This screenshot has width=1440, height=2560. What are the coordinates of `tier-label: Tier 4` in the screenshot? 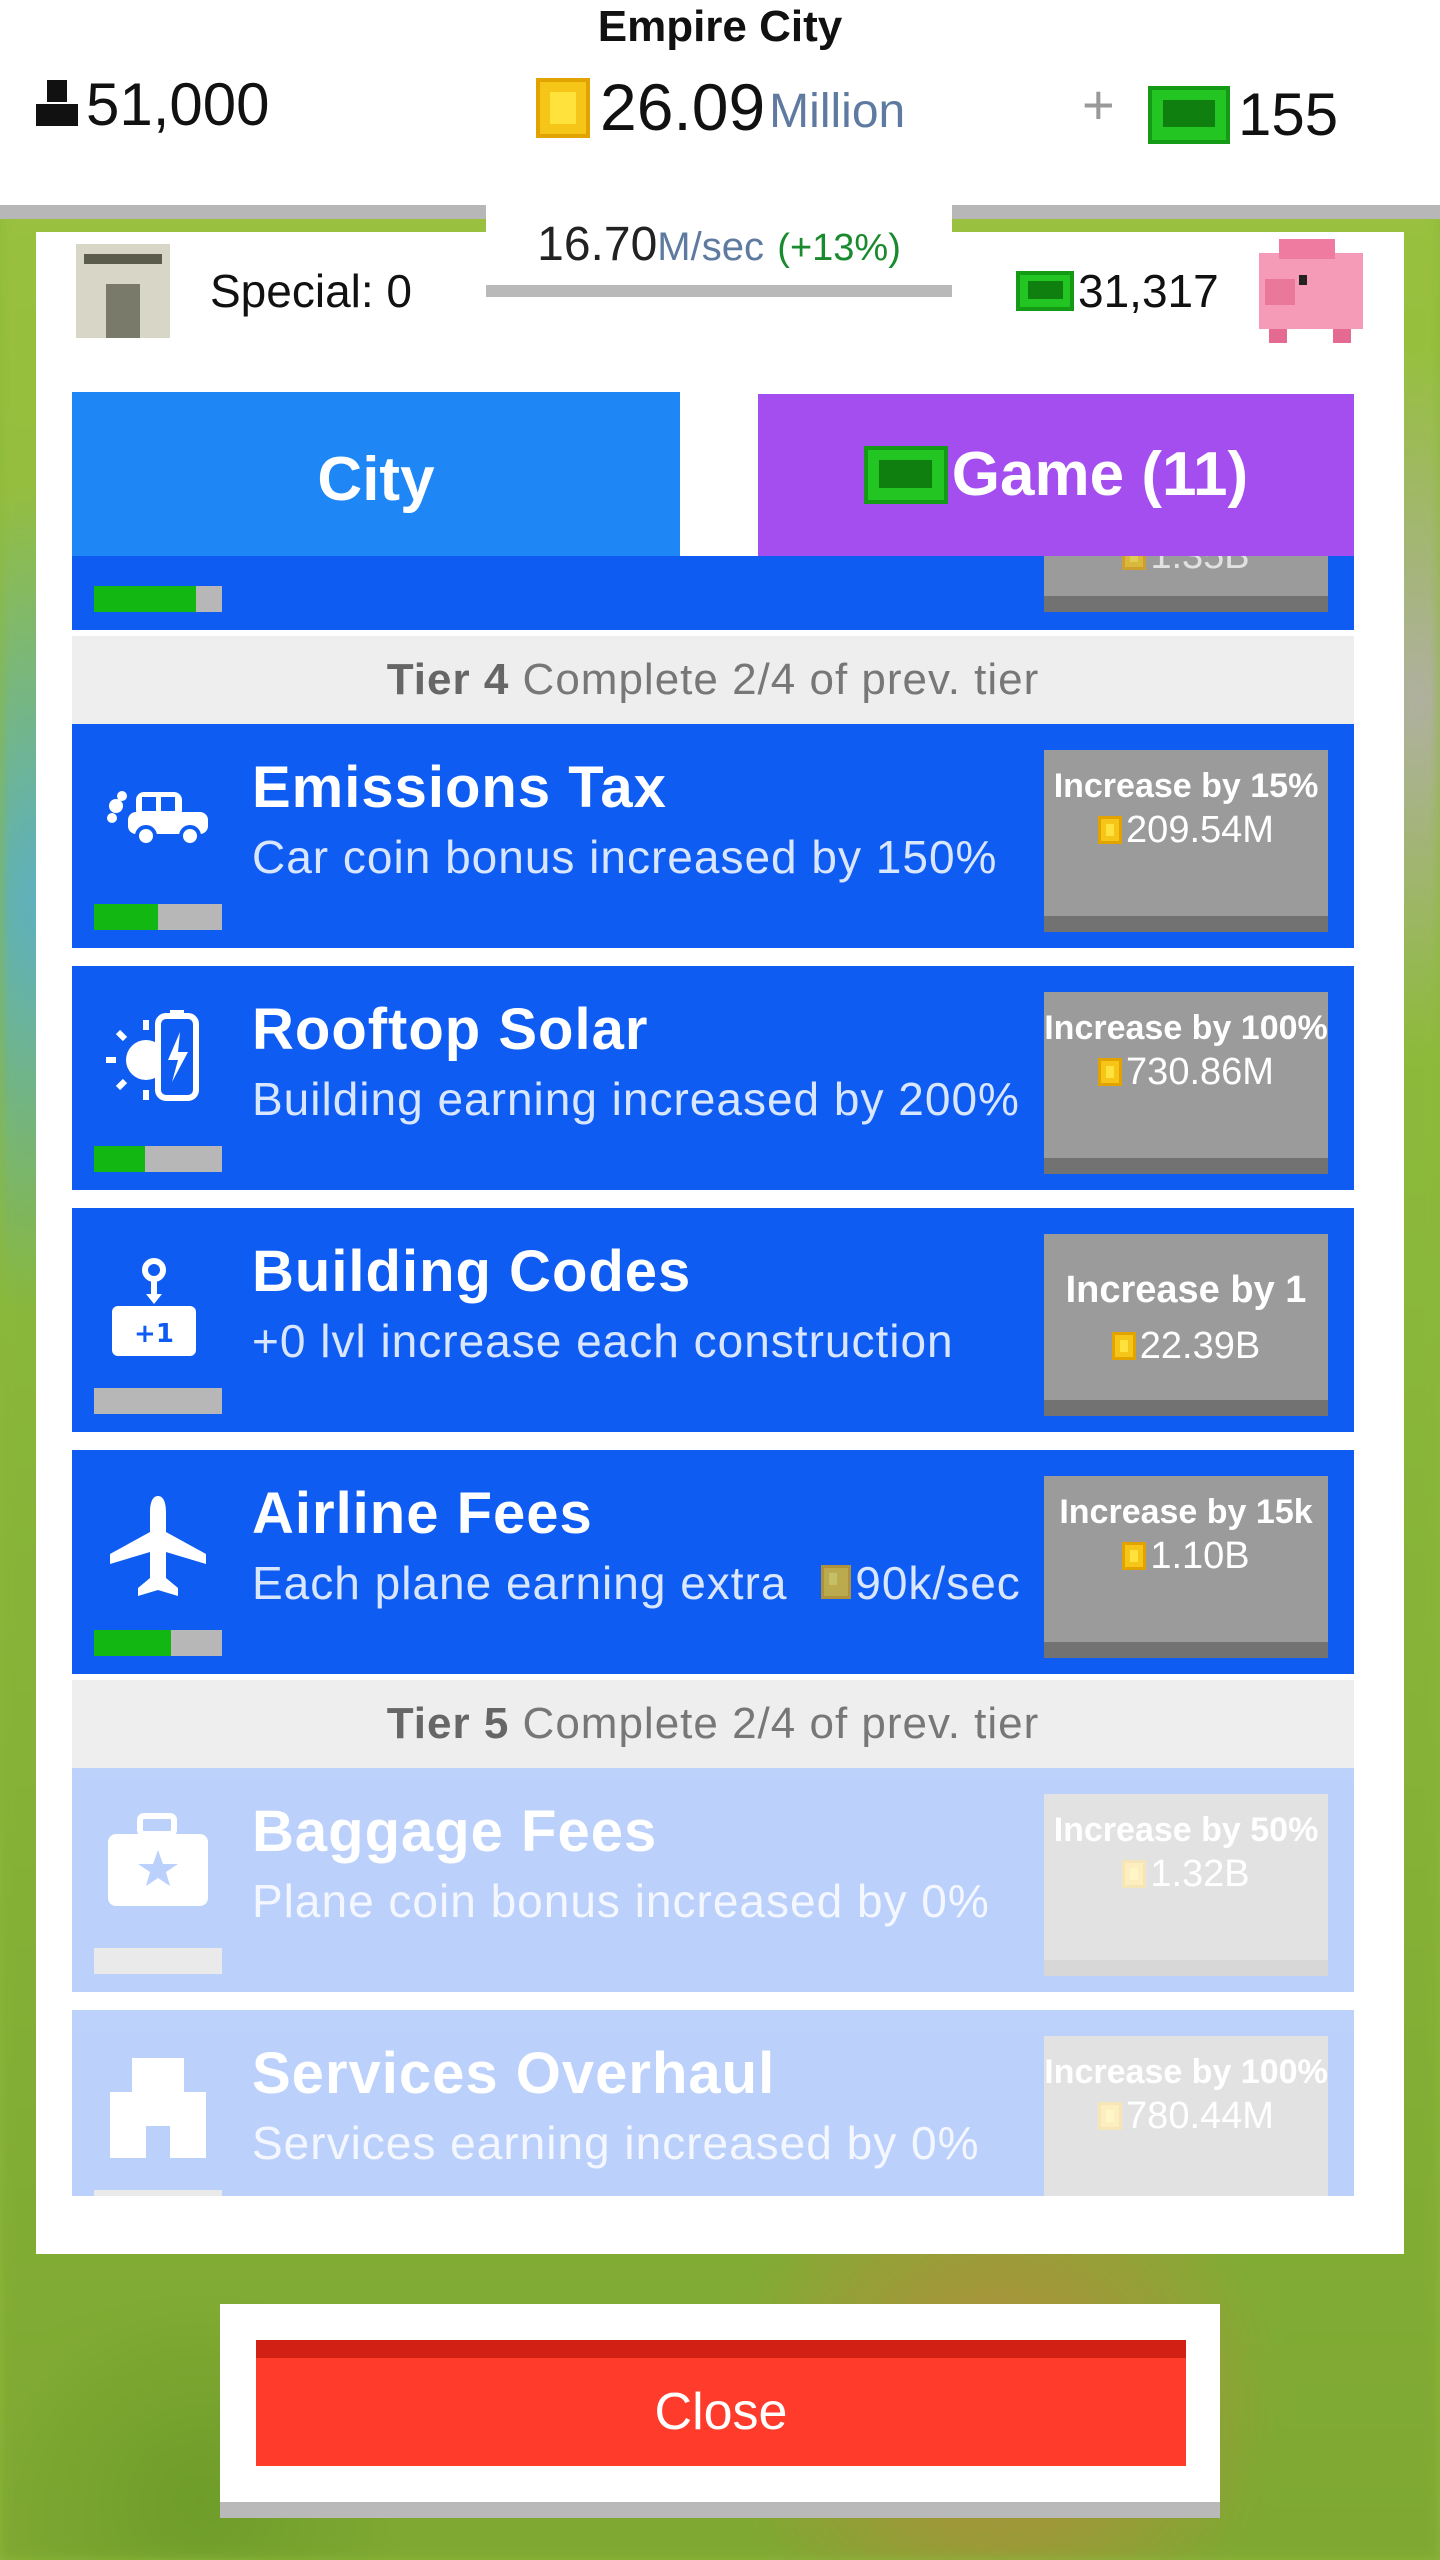 It's located at (448, 679).